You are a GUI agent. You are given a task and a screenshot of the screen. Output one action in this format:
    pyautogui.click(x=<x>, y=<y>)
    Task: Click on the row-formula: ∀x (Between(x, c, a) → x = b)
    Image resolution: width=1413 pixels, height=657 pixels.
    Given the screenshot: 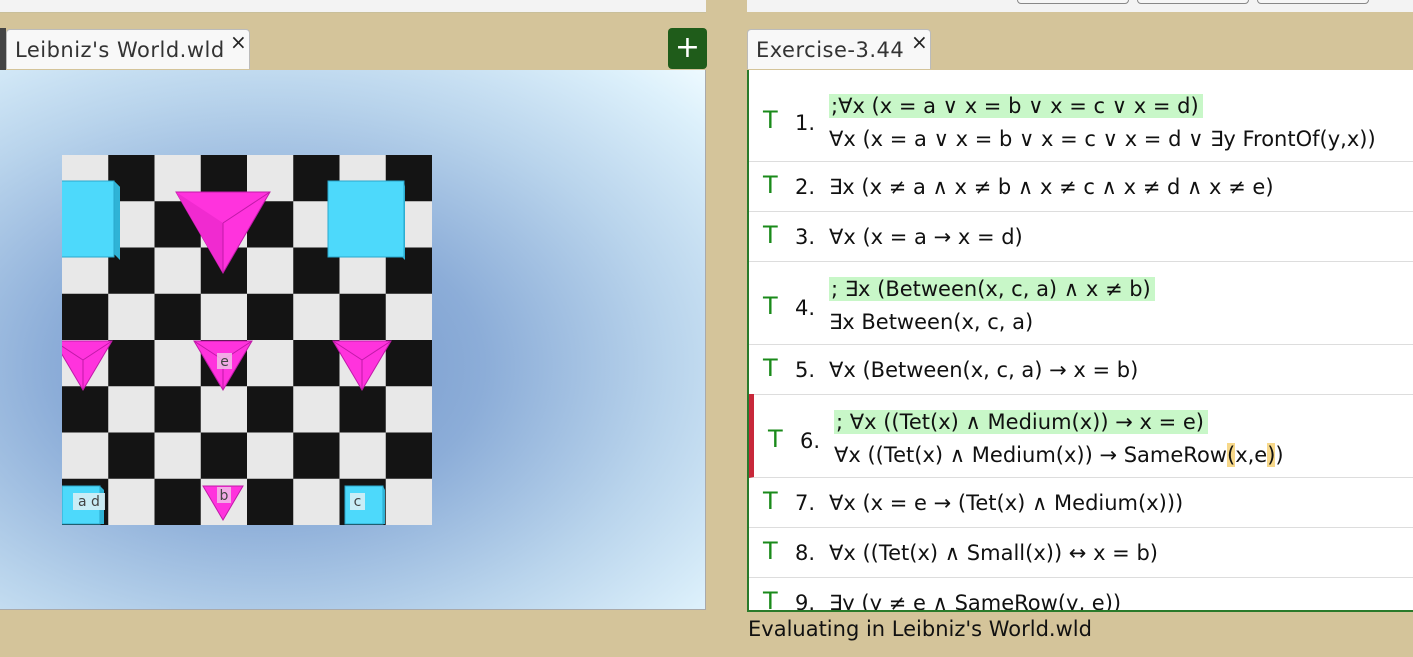 What is the action you would take?
    pyautogui.click(x=984, y=370)
    